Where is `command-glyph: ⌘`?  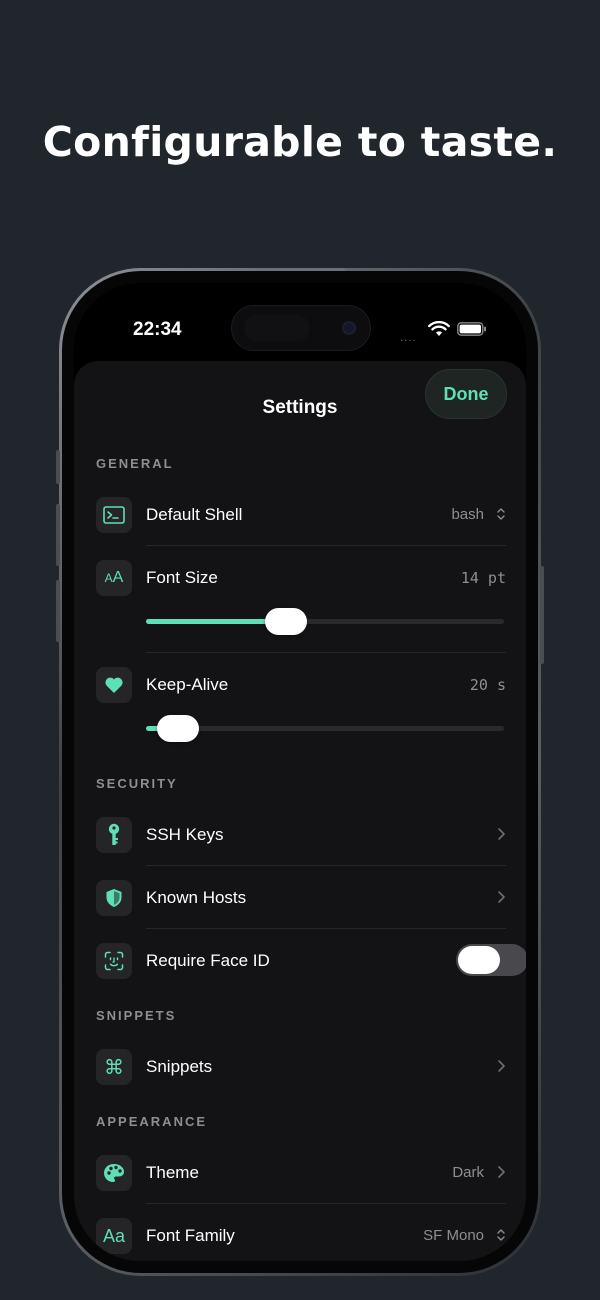 command-glyph: ⌘ is located at coordinates (114, 1067).